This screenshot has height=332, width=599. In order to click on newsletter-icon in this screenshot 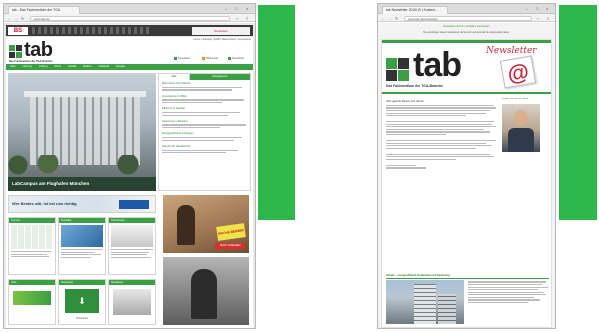, I will do `click(175, 58)`.